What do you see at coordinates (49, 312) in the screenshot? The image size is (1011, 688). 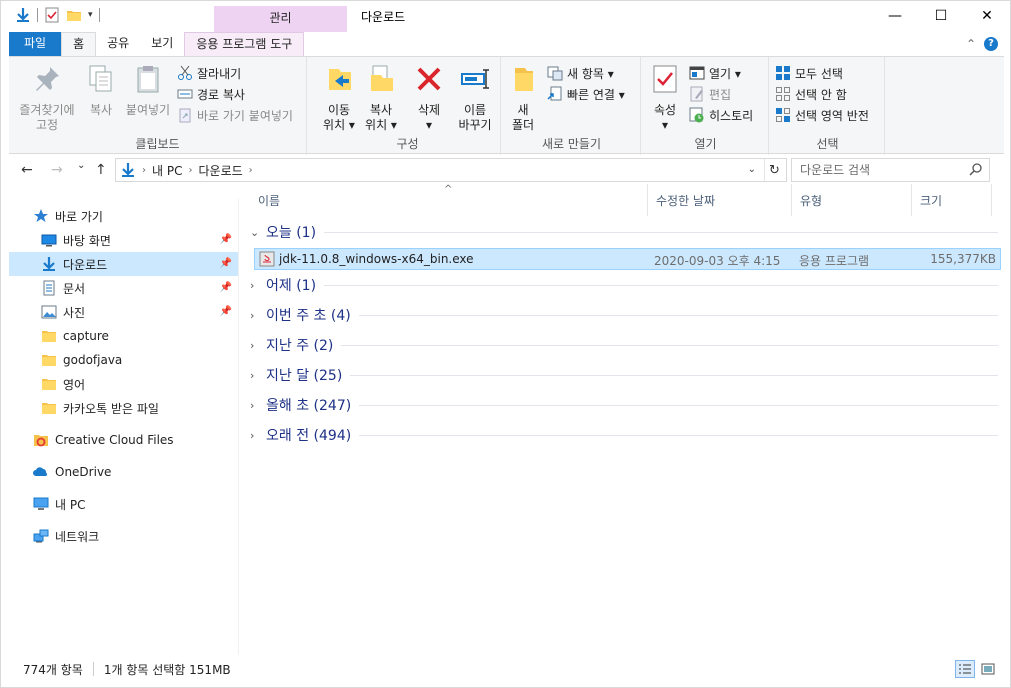 I see `pictures-icon` at bounding box center [49, 312].